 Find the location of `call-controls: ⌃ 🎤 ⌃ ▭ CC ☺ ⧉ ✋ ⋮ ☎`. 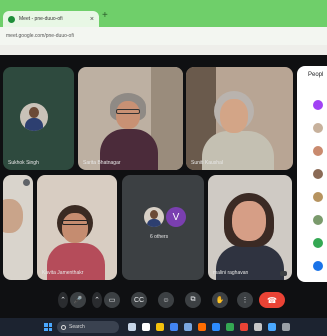

call-controls: ⌃ 🎤 ⌃ ▭ CC ☺ ⧉ ✋ ⋮ ☎ is located at coordinates (163, 300).